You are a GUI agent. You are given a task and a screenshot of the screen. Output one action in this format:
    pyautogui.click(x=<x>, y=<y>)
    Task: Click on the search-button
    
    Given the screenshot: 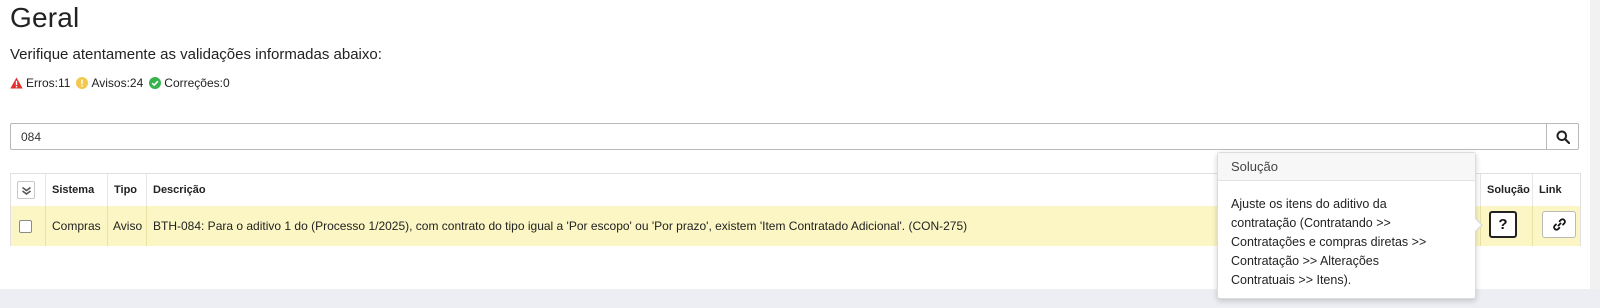 What is the action you would take?
    pyautogui.click(x=1562, y=136)
    